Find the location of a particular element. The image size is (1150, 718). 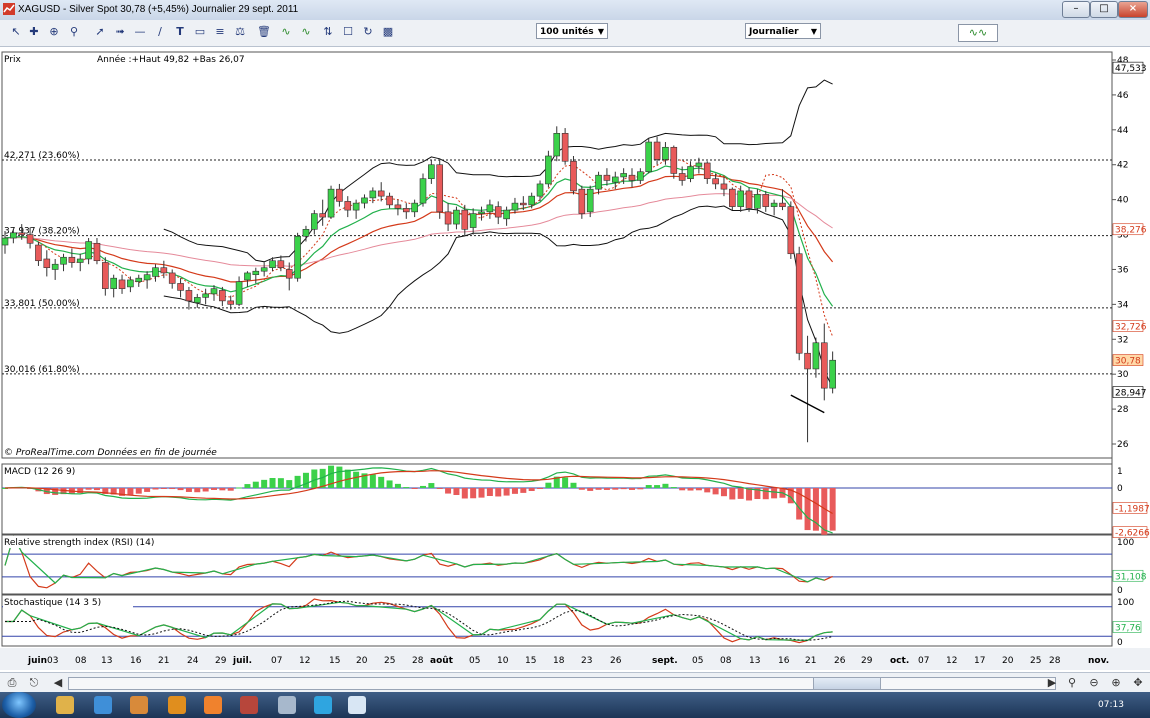

link-icon: ↻ is located at coordinates (368, 32).